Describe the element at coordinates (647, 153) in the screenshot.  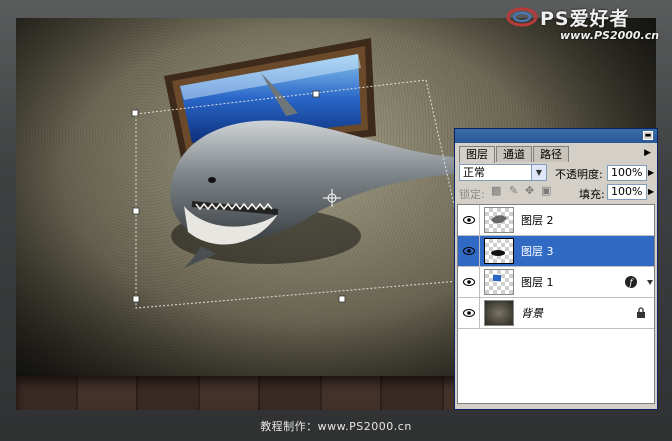
I see `panel-menu-arrow-icon: ▶` at that location.